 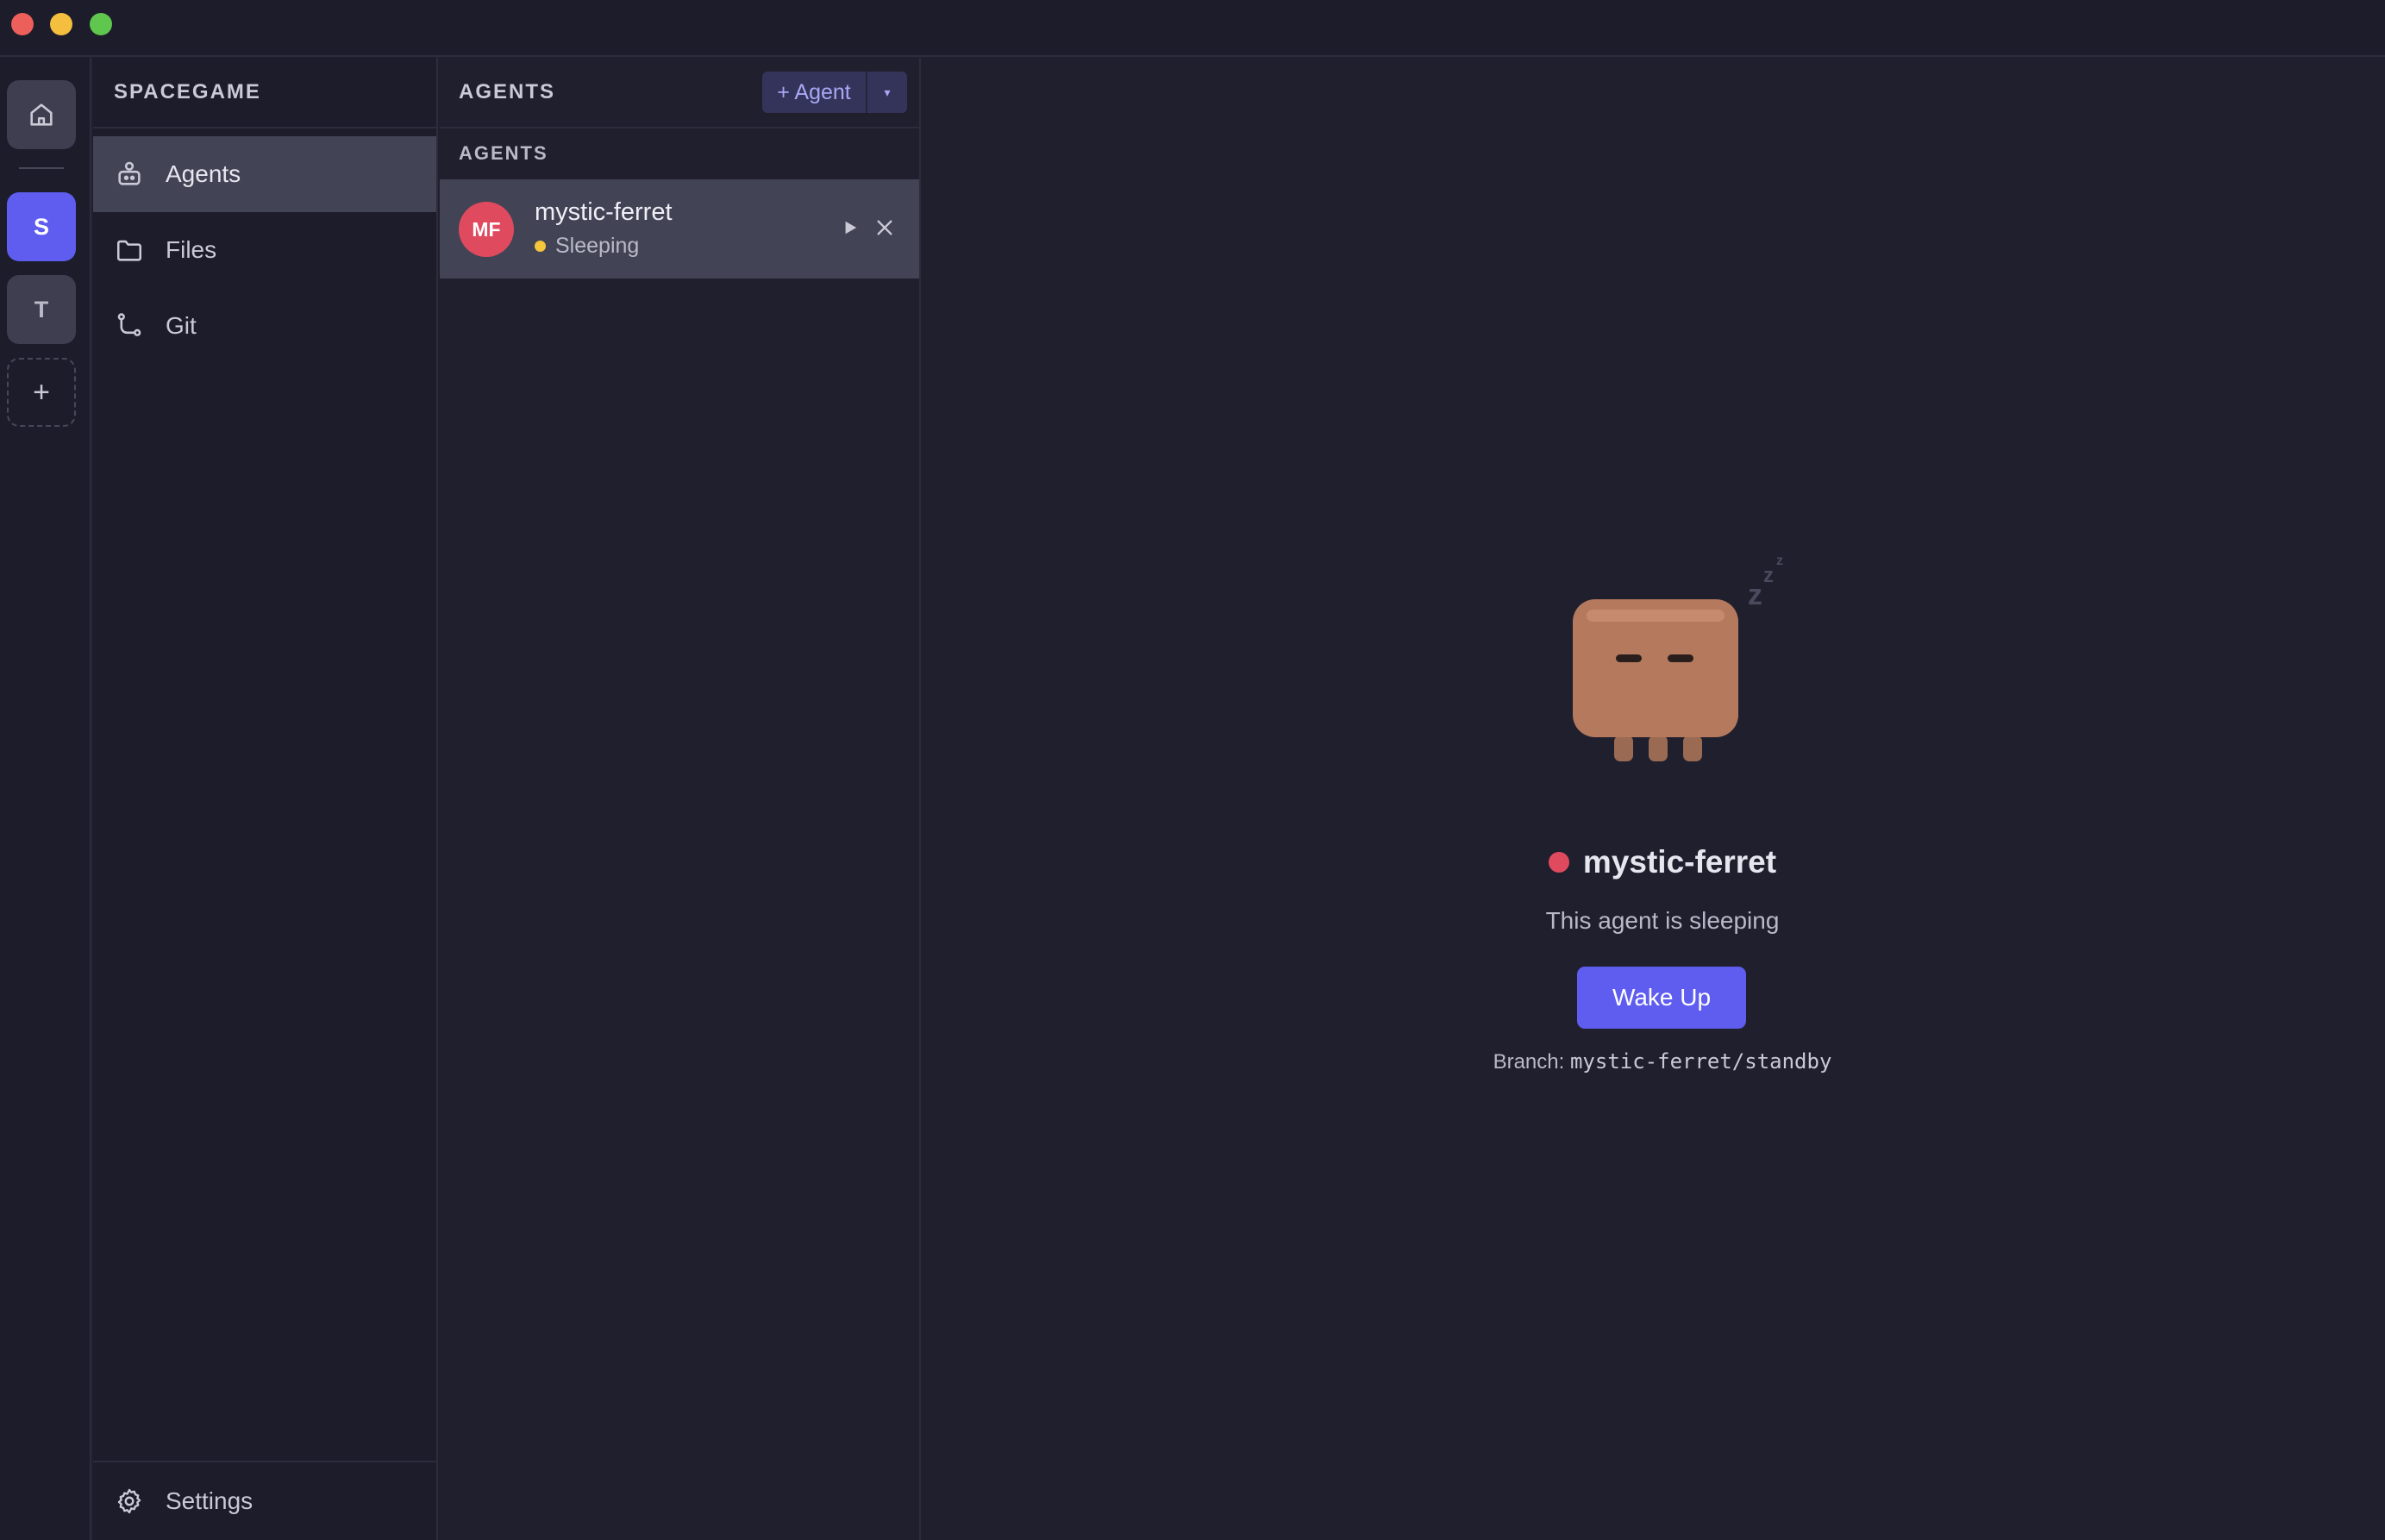 I want to click on sleep-z-large: z, so click(x=1755, y=595).